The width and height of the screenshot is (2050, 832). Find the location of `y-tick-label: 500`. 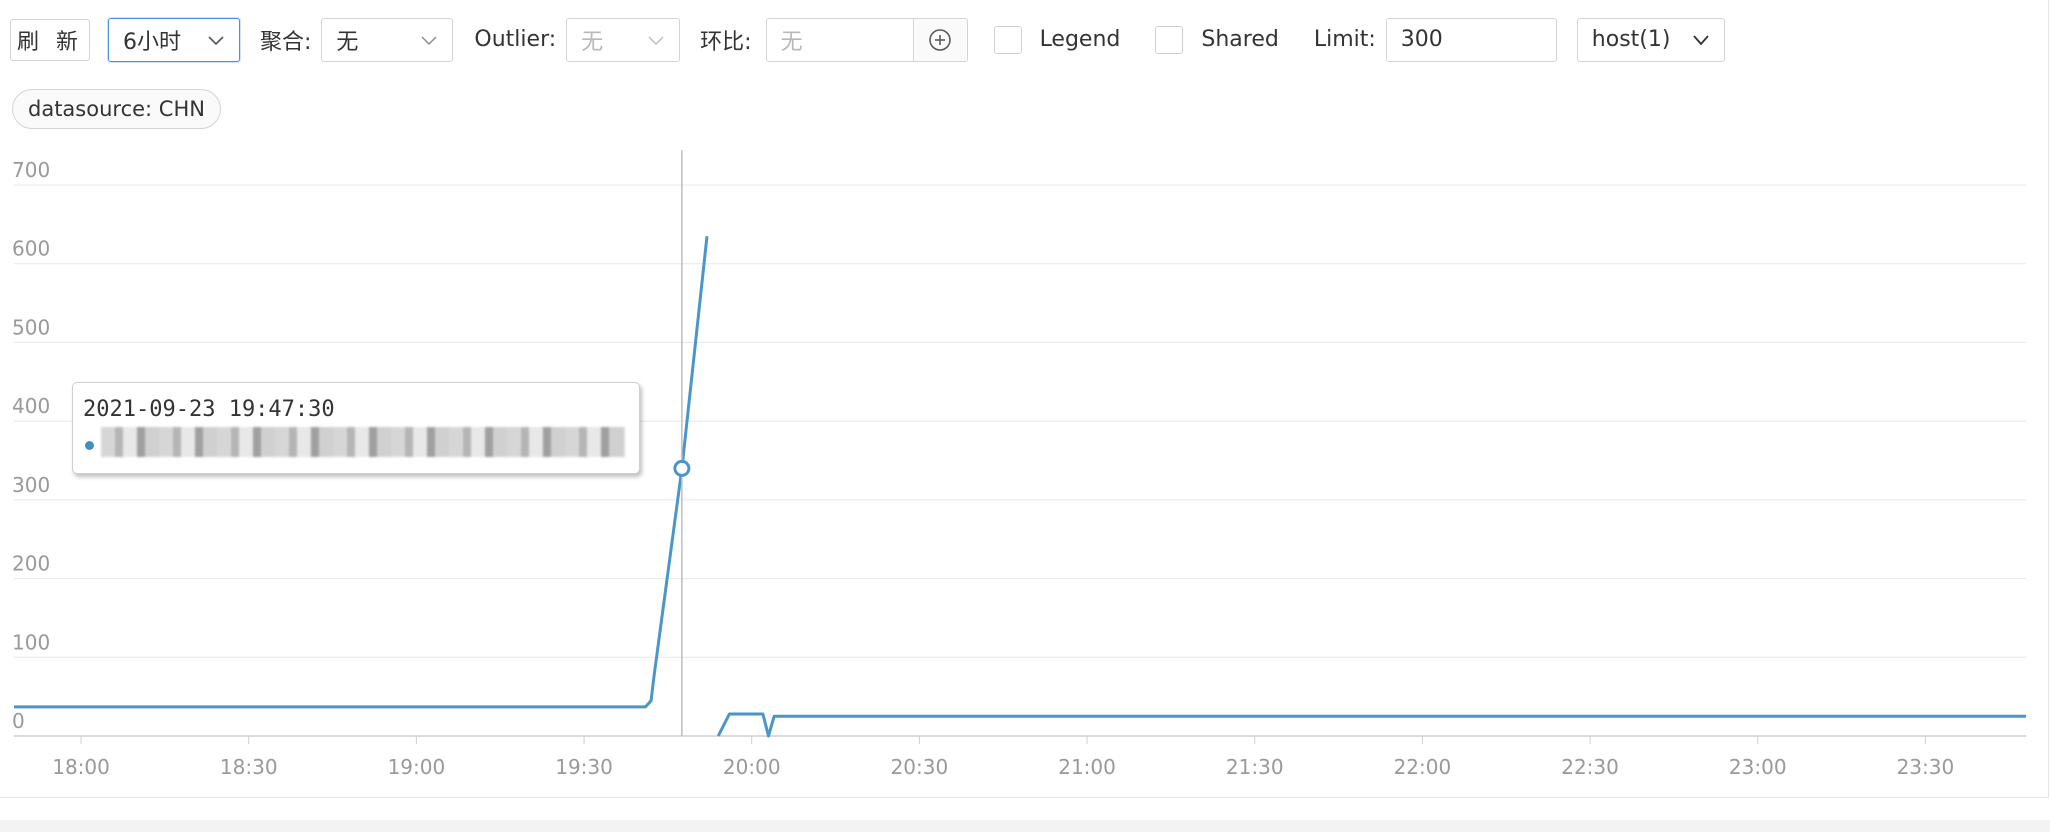

y-tick-label: 500 is located at coordinates (31, 327).